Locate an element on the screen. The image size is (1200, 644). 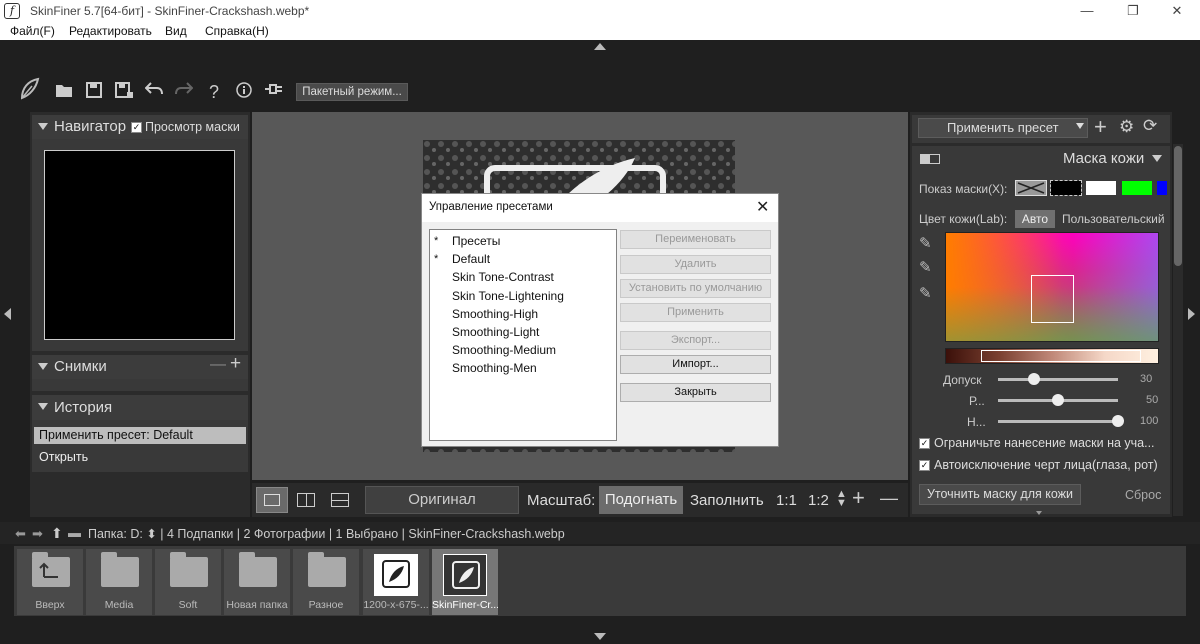
tolerance-slider-thumb is located at coordinates (1034, 379).